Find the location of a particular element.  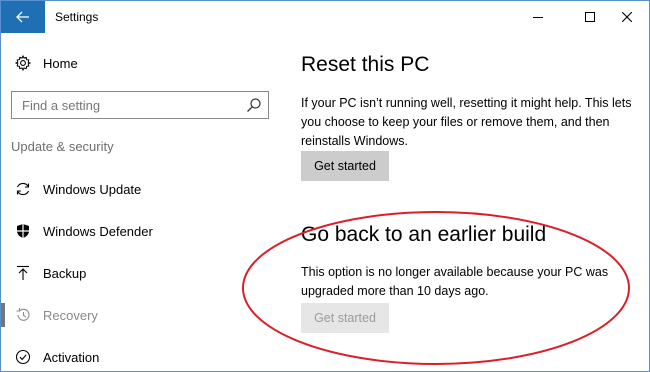

search-placeholder: Find a setting is located at coordinates (61, 105).